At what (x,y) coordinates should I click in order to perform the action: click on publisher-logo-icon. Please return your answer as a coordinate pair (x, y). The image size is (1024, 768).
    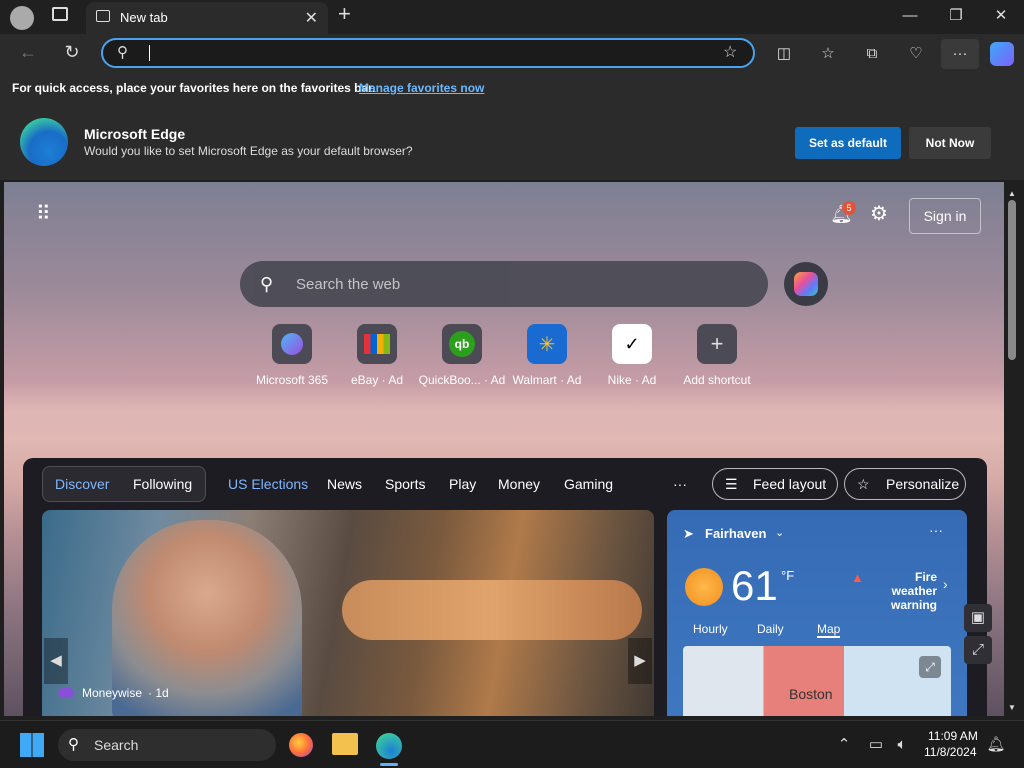
    Looking at the image, I should click on (66, 693).